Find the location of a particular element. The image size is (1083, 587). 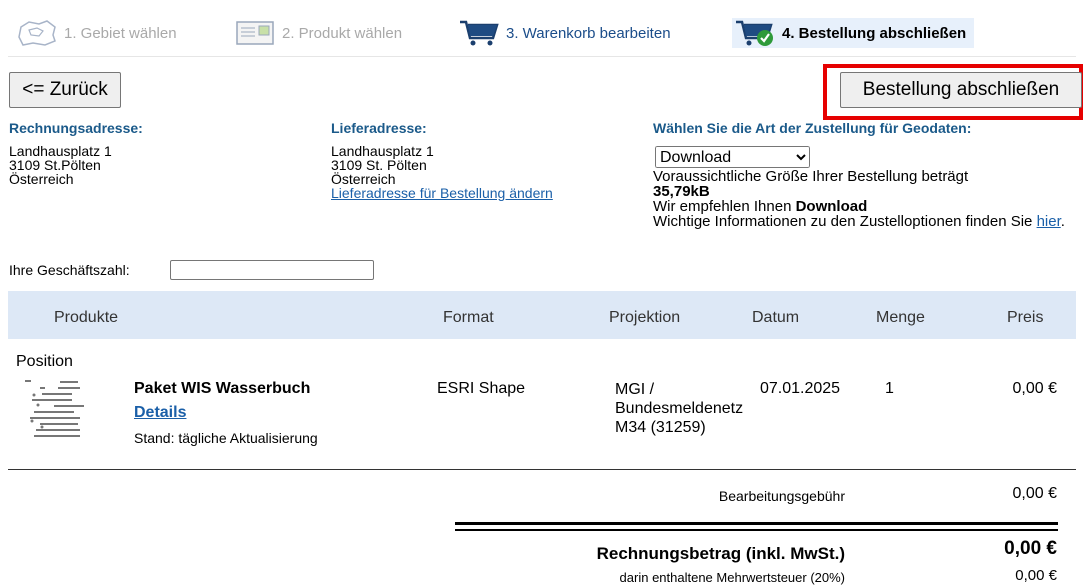

product-name: Paket WIS Wasserbuch is located at coordinates (222, 388).